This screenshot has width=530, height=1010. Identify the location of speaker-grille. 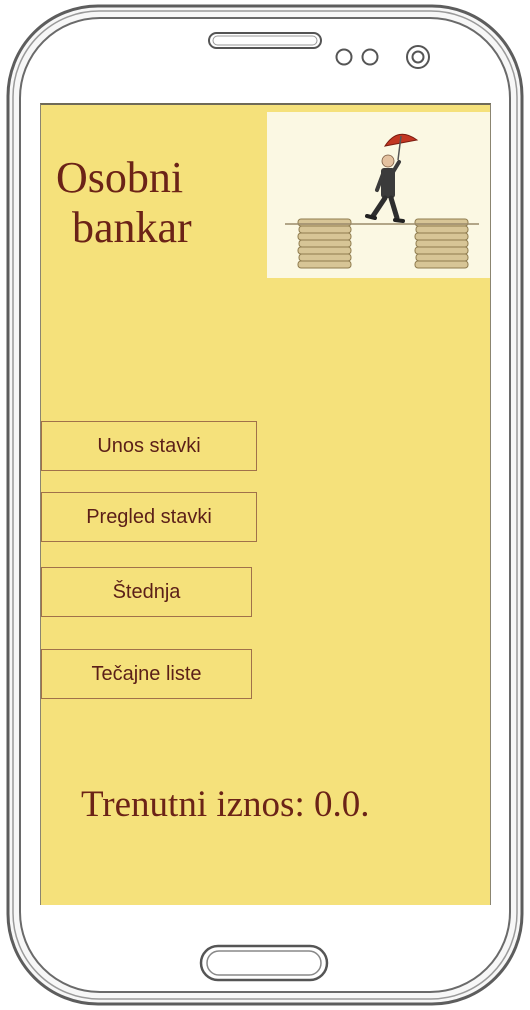
(265, 40).